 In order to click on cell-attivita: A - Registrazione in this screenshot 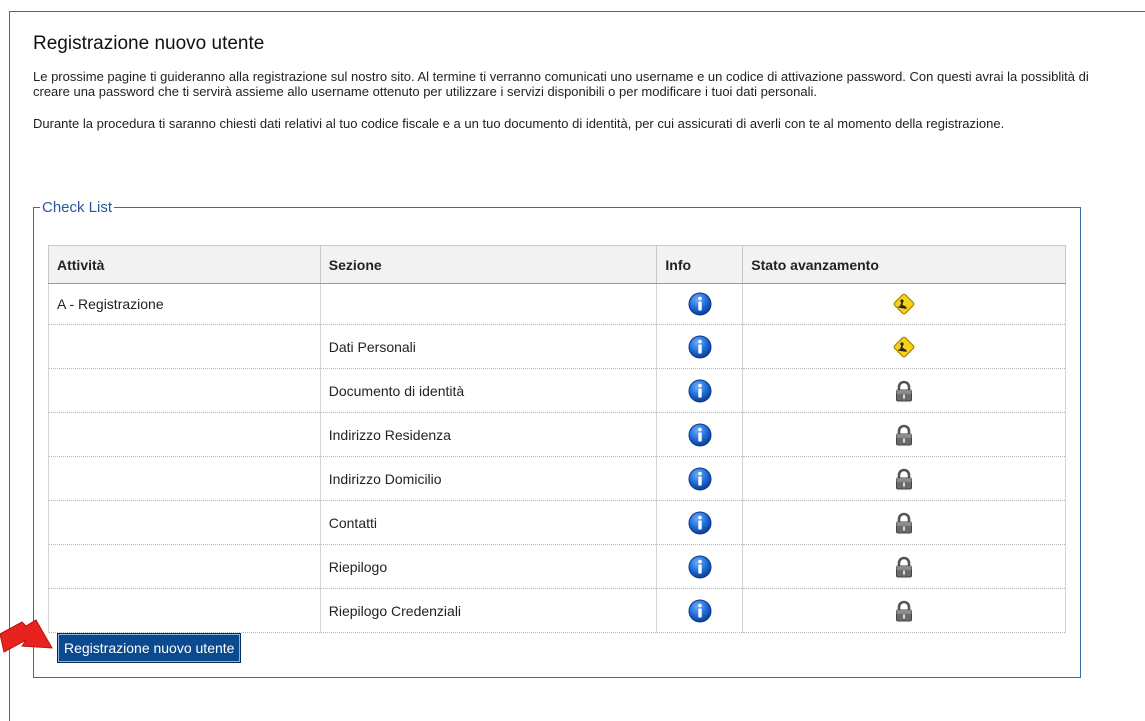, I will do `click(184, 304)`.